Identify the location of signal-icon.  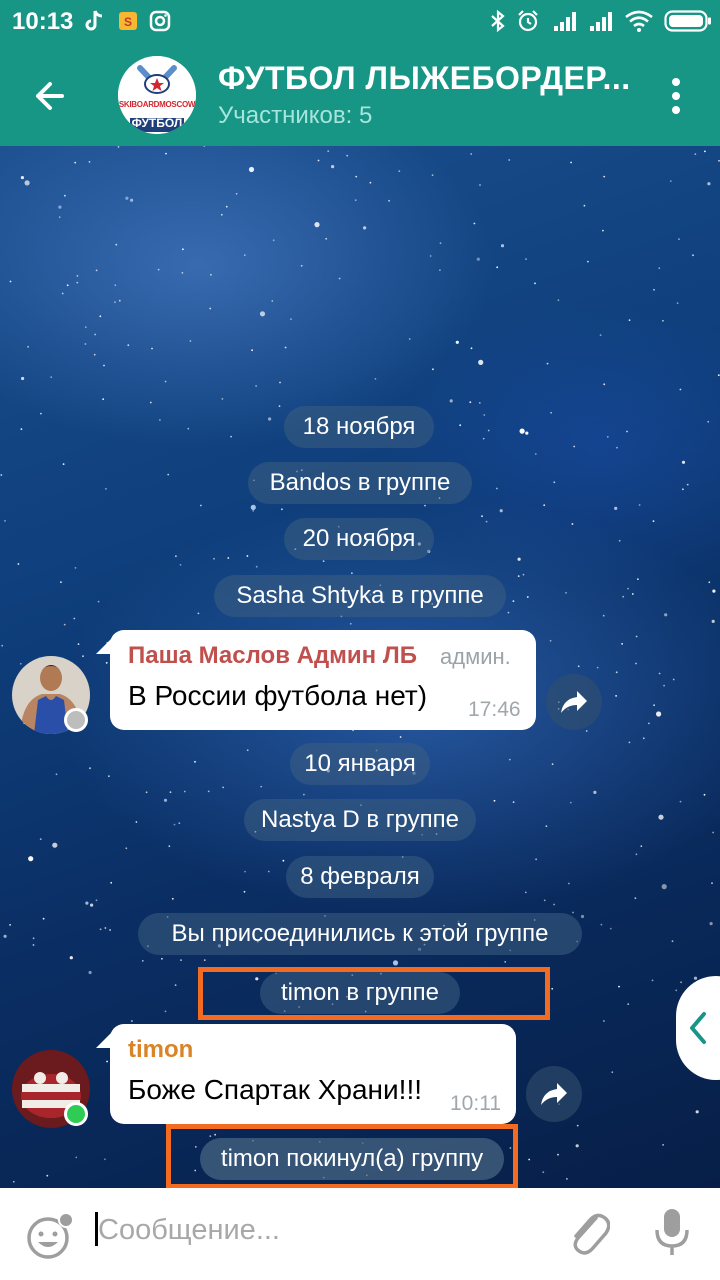
(602, 21).